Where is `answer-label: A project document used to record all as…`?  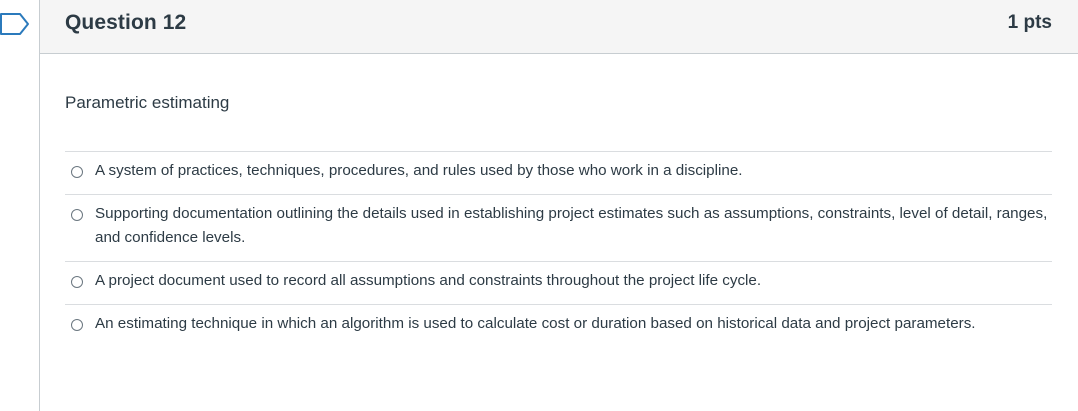 answer-label: A project document used to record all as… is located at coordinates (428, 281).